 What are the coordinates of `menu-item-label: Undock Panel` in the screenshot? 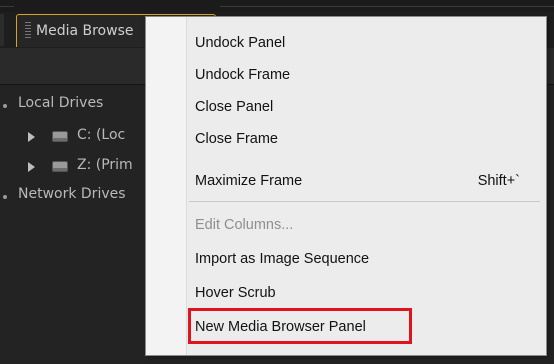 It's located at (240, 43).